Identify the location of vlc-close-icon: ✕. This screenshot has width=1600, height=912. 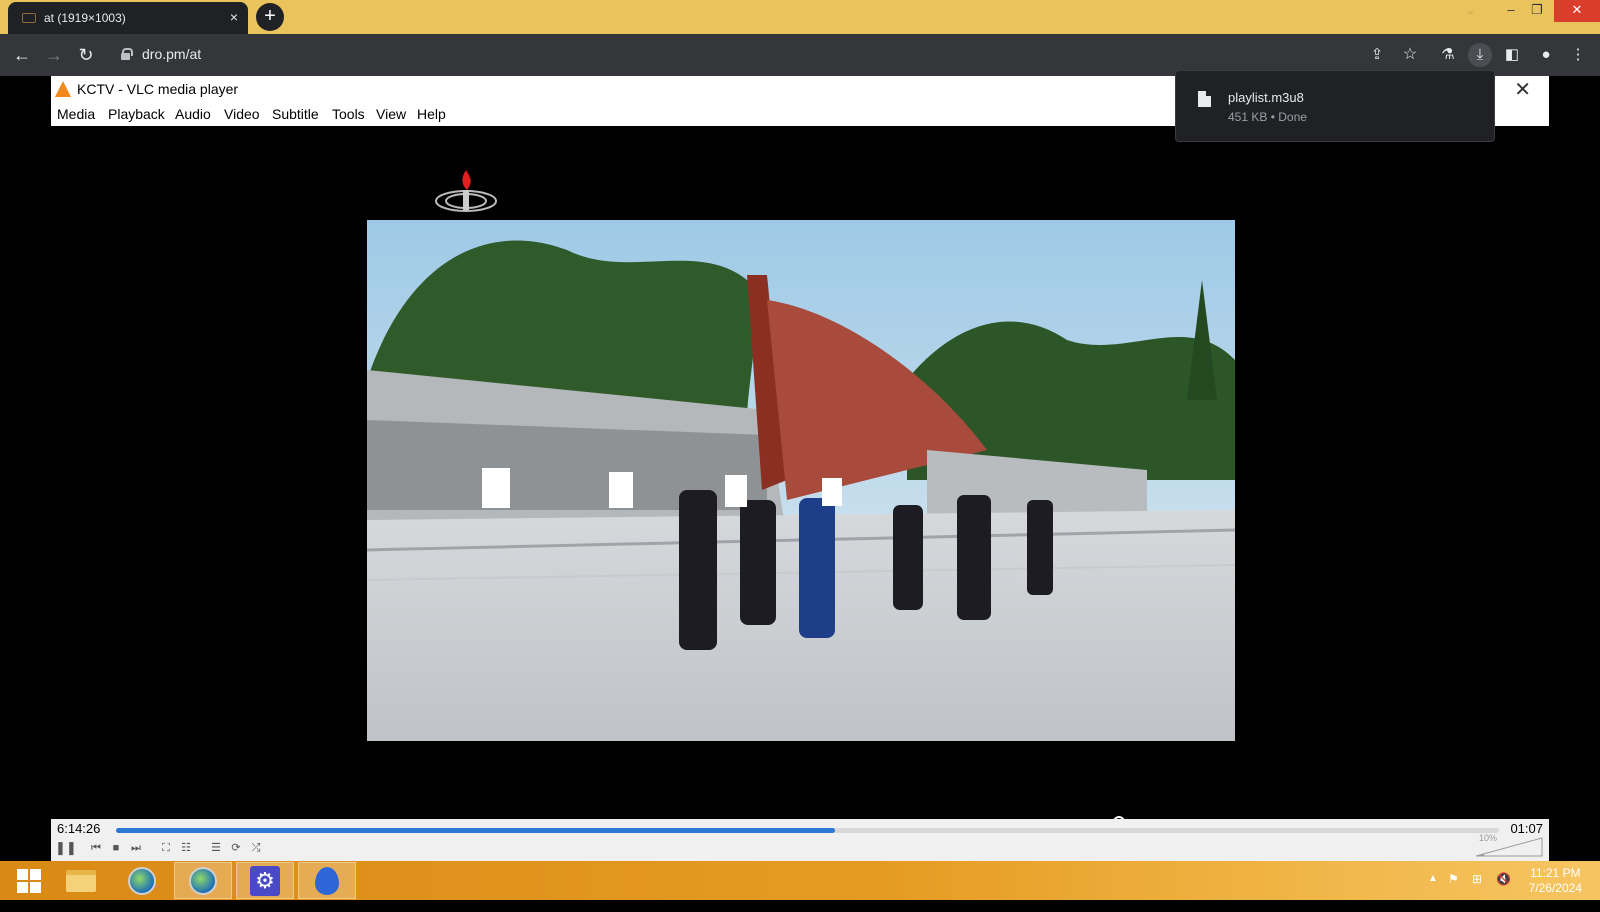
(1522, 89).